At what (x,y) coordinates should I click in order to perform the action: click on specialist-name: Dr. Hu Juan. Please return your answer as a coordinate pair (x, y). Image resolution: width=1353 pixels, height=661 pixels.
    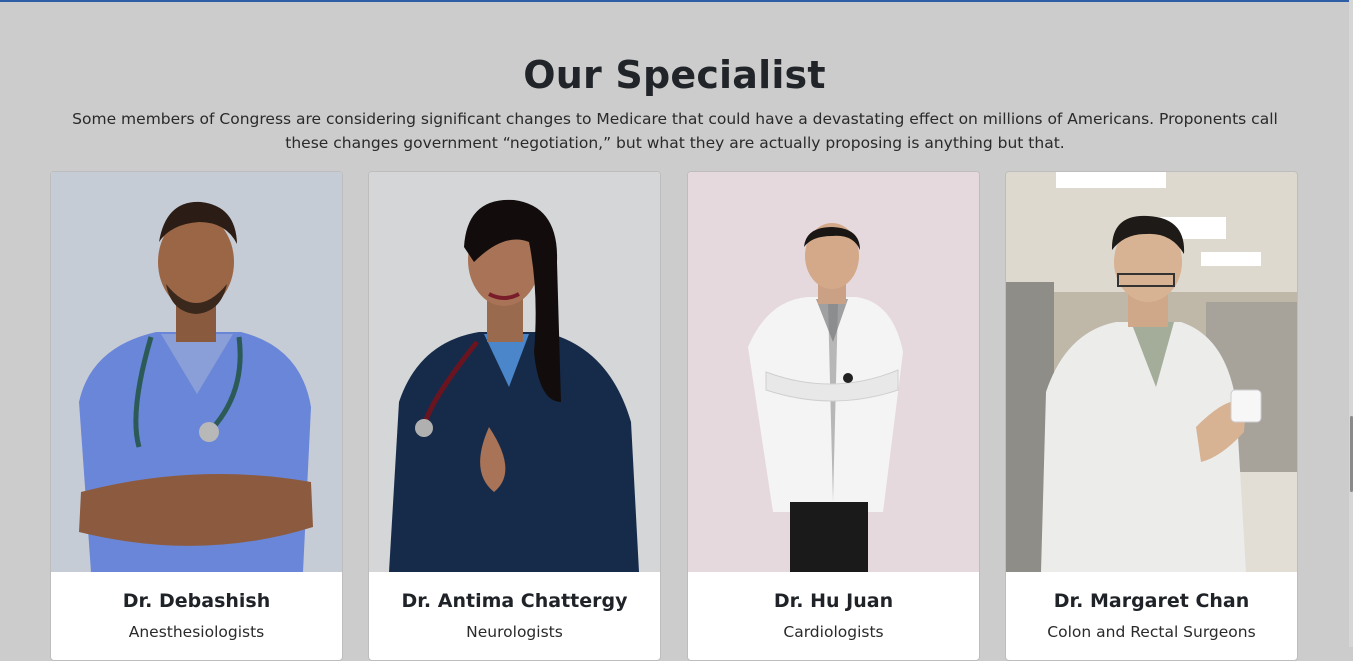
    Looking at the image, I should click on (833, 601).